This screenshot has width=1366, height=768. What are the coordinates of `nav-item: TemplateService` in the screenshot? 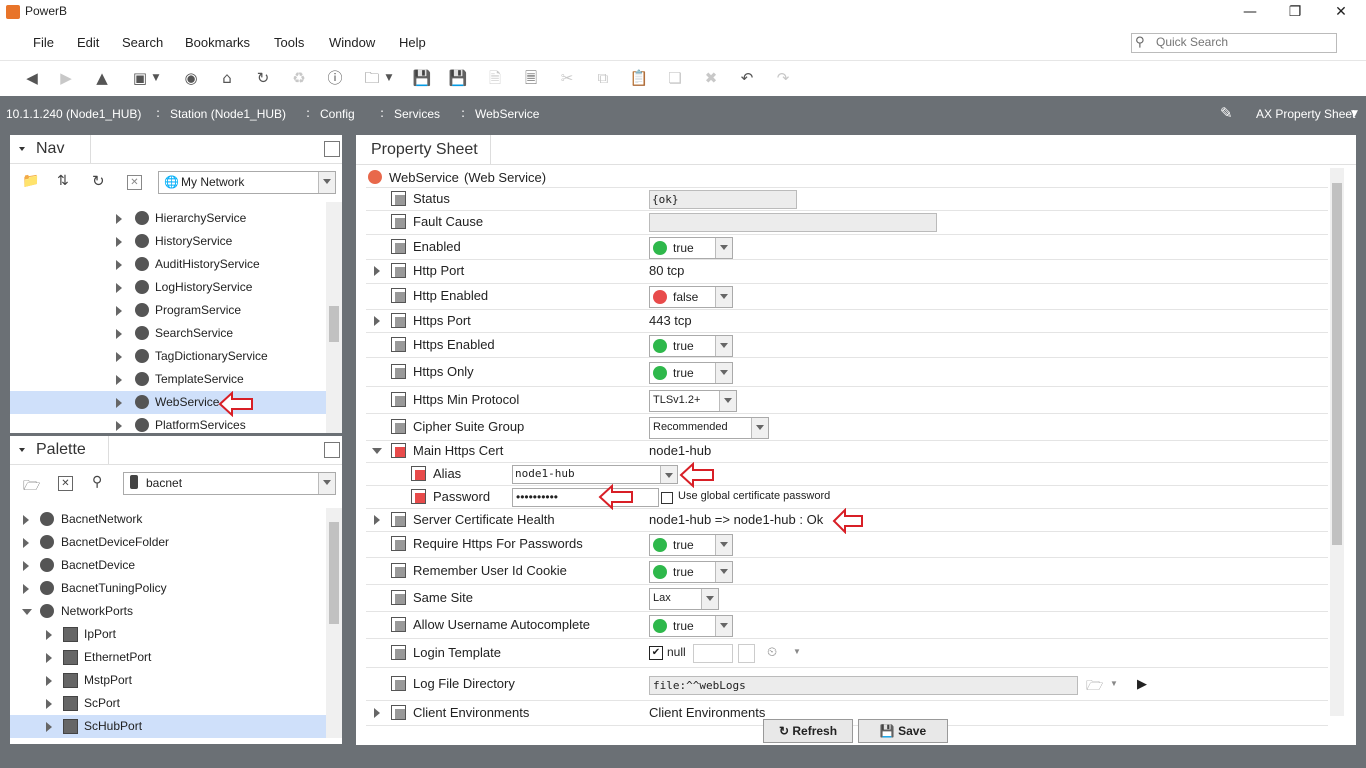 It's located at (168, 379).